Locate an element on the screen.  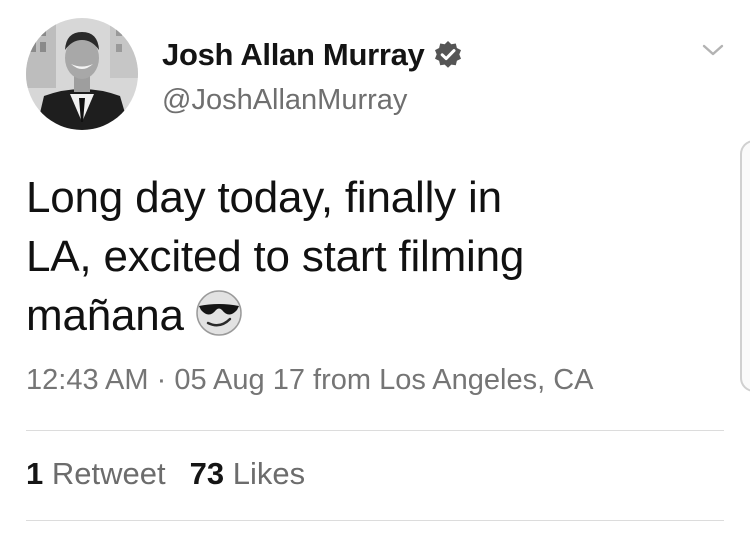
avatar-photo is located at coordinates (82, 74).